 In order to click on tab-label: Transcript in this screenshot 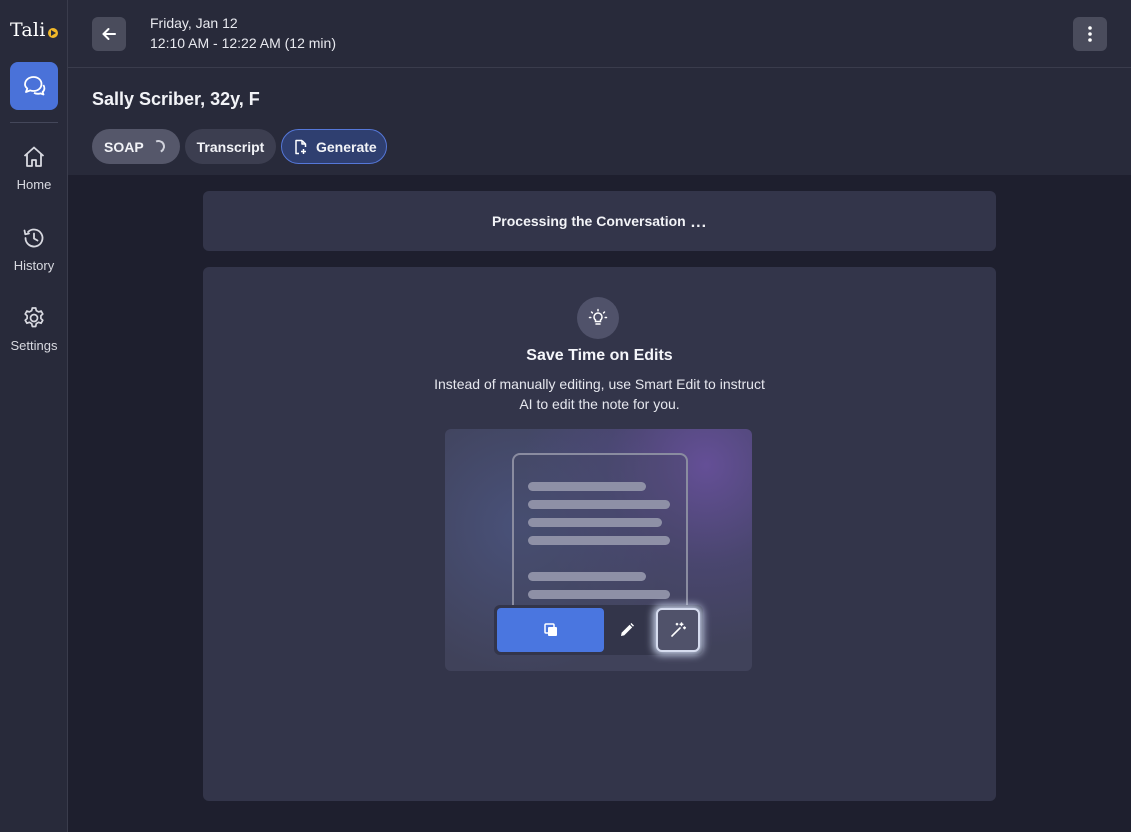, I will do `click(230, 146)`.